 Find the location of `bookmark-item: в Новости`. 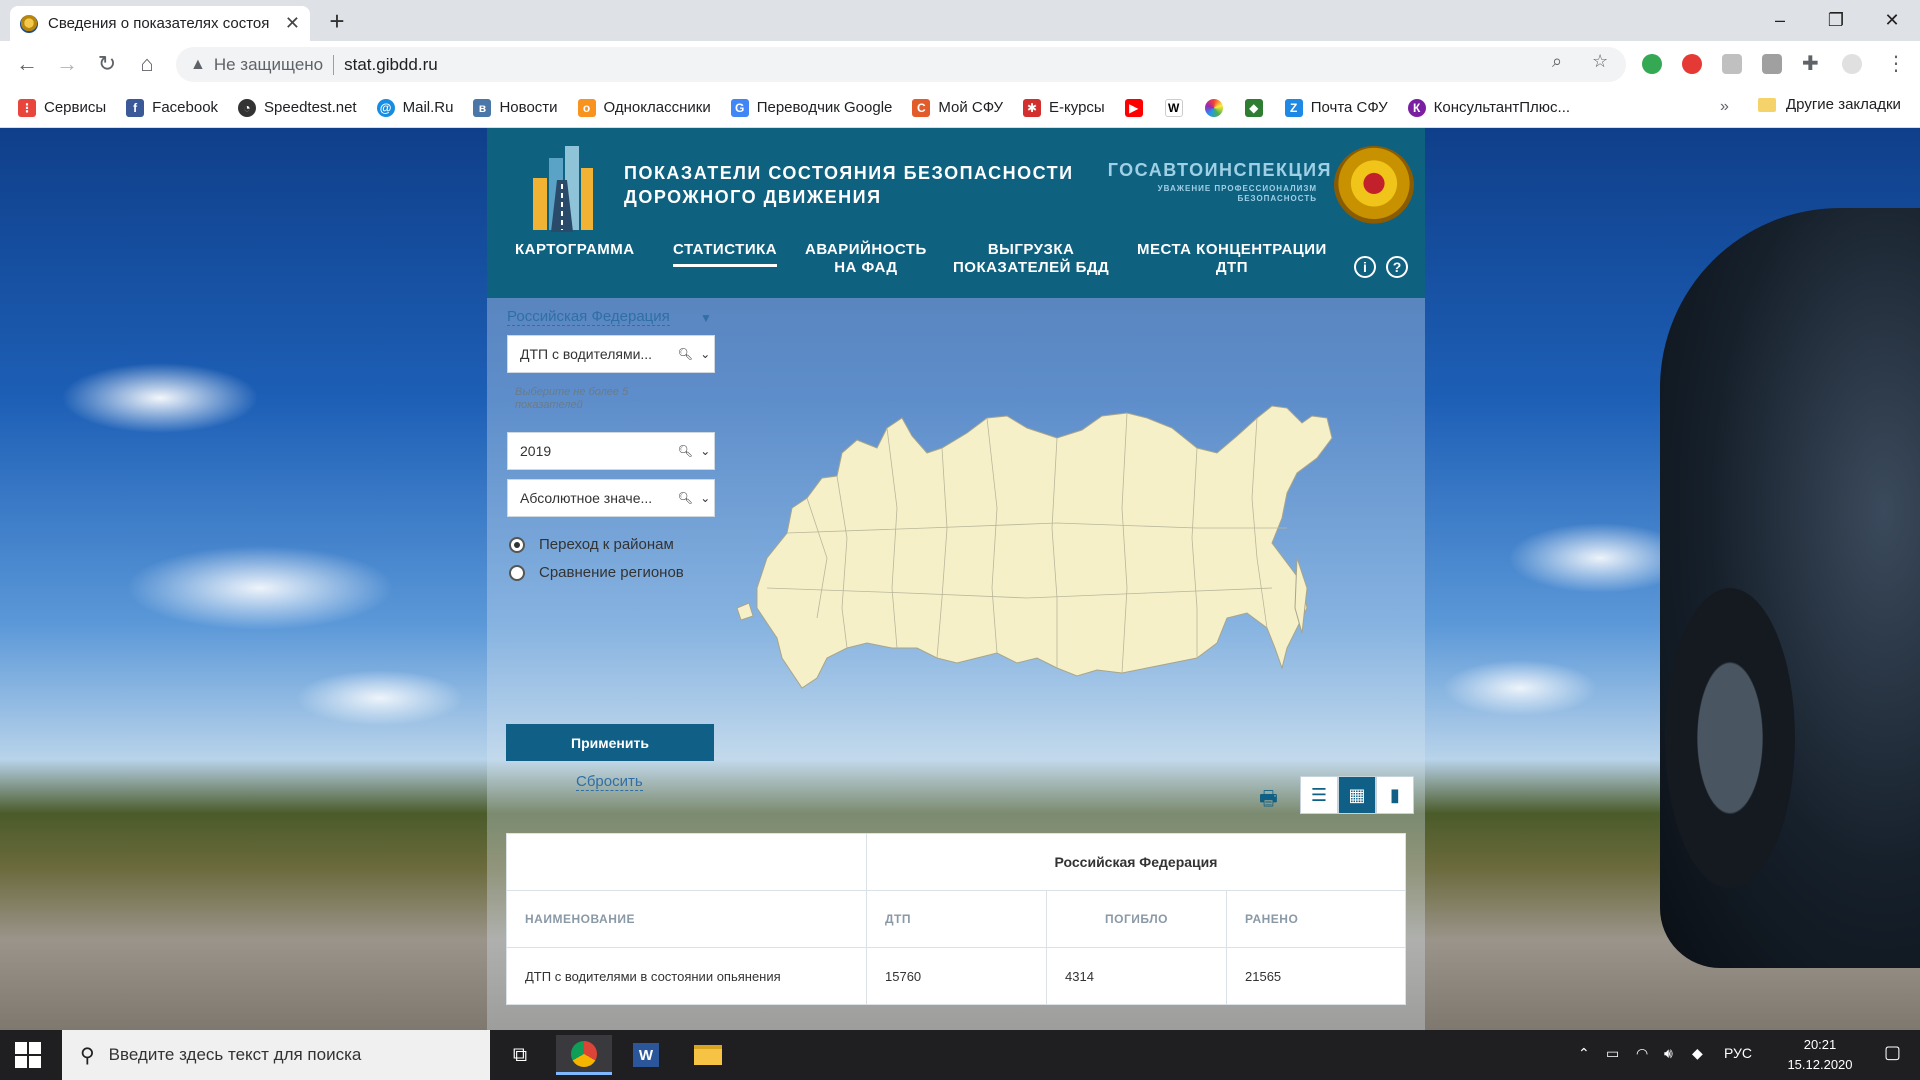

bookmark-item: в Новости is located at coordinates (515, 107).